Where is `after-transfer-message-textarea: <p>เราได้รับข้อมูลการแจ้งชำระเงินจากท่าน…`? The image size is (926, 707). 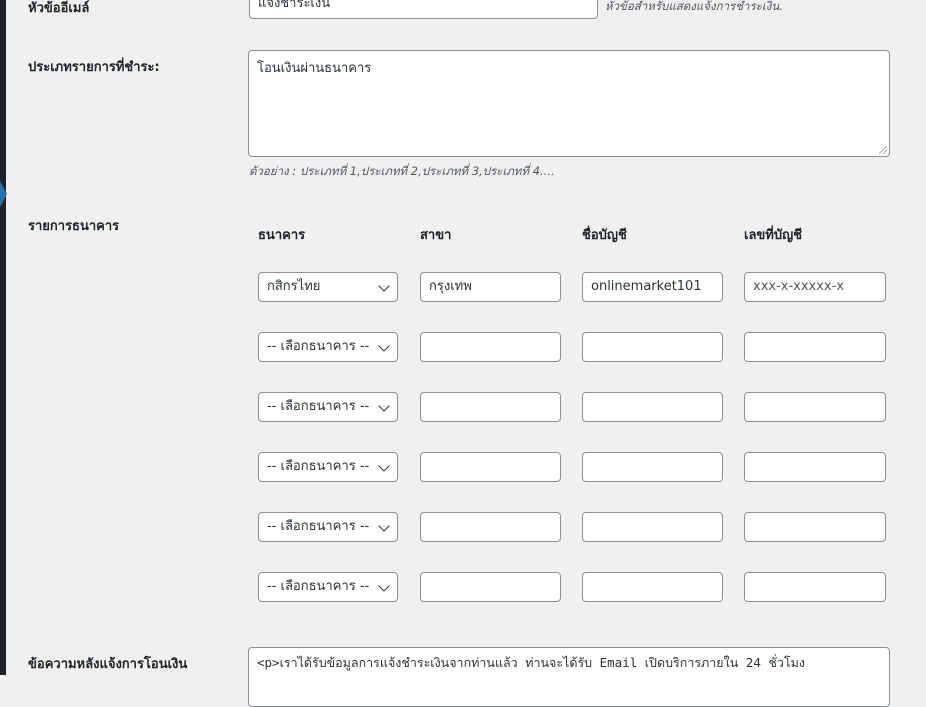
after-transfer-message-textarea: <p>เราได้รับข้อมูลการแจ้งชำระเงินจากท่าน… is located at coordinates (569, 677).